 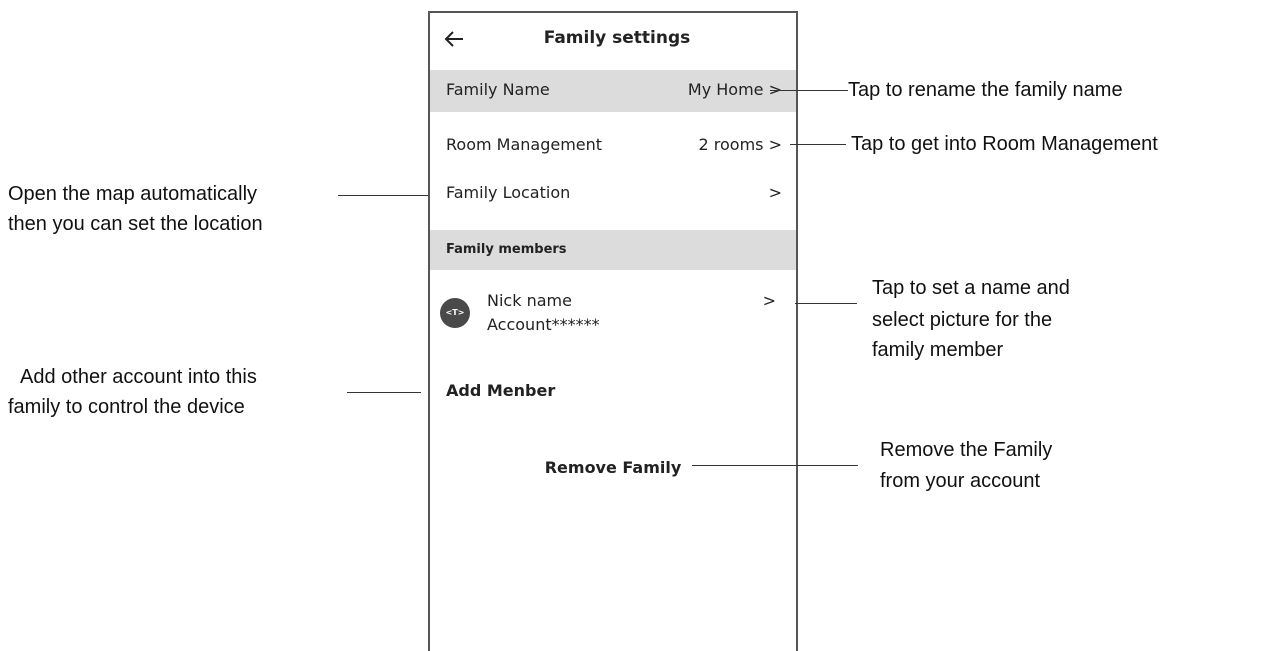 What do you see at coordinates (613, 250) in the screenshot?
I see `family-members-section: Family members` at bounding box center [613, 250].